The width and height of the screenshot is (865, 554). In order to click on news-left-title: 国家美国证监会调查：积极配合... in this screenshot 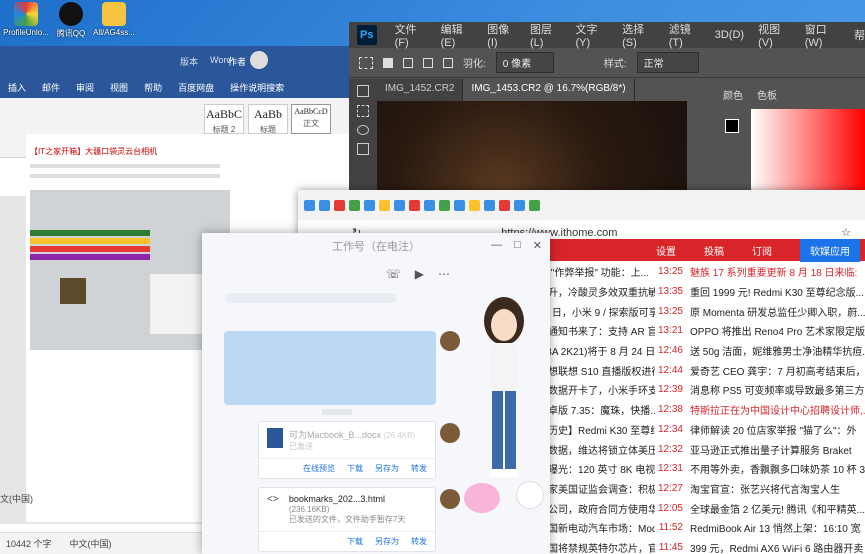, I will do `click(596, 488)`.